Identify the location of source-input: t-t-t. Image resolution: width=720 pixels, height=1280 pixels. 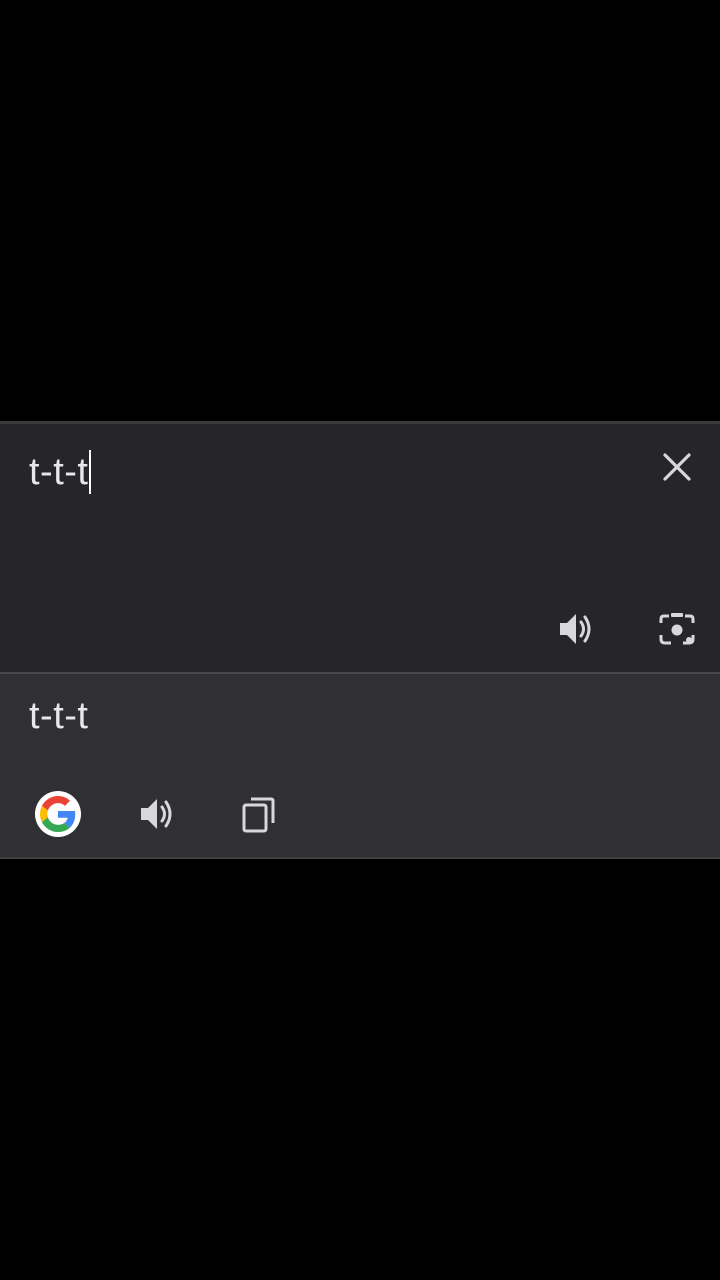
(60, 472).